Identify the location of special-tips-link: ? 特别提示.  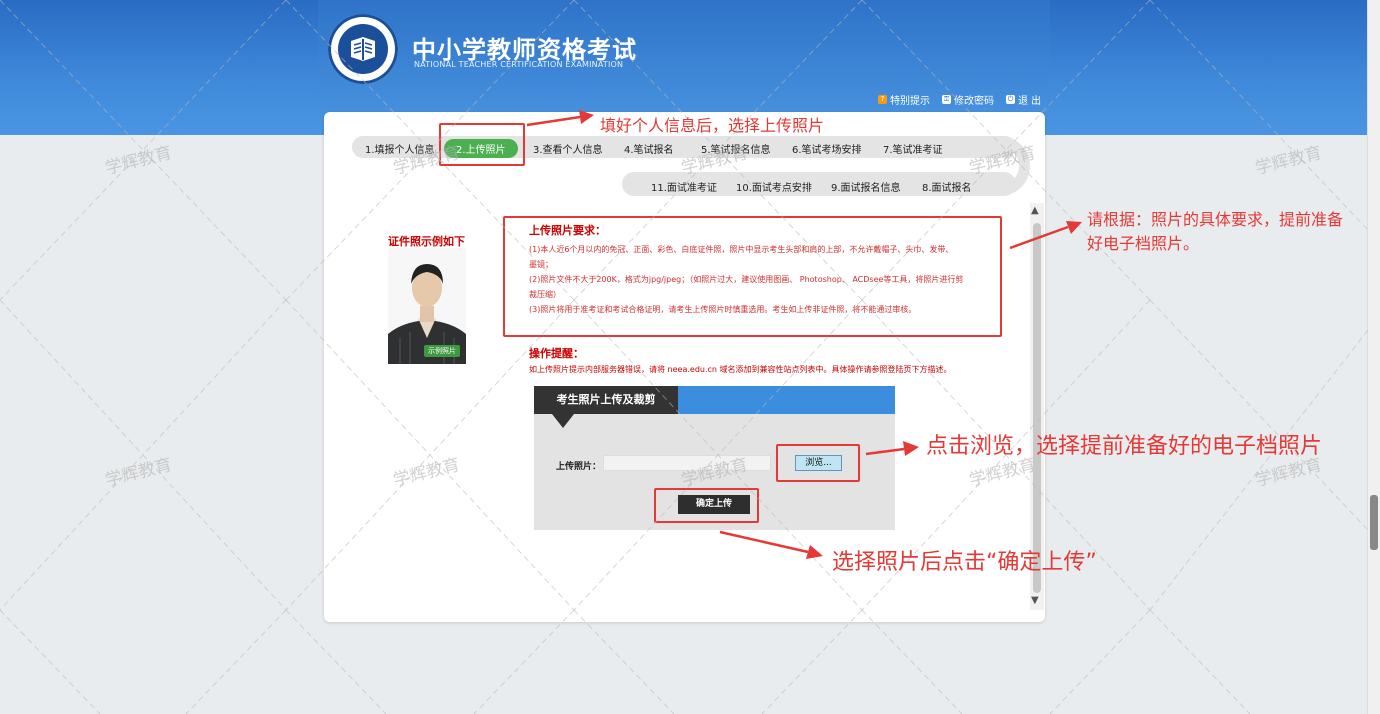
(904, 99).